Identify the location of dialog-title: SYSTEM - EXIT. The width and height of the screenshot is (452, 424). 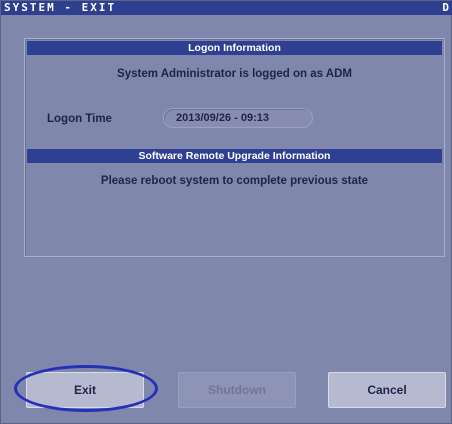
(226, 8).